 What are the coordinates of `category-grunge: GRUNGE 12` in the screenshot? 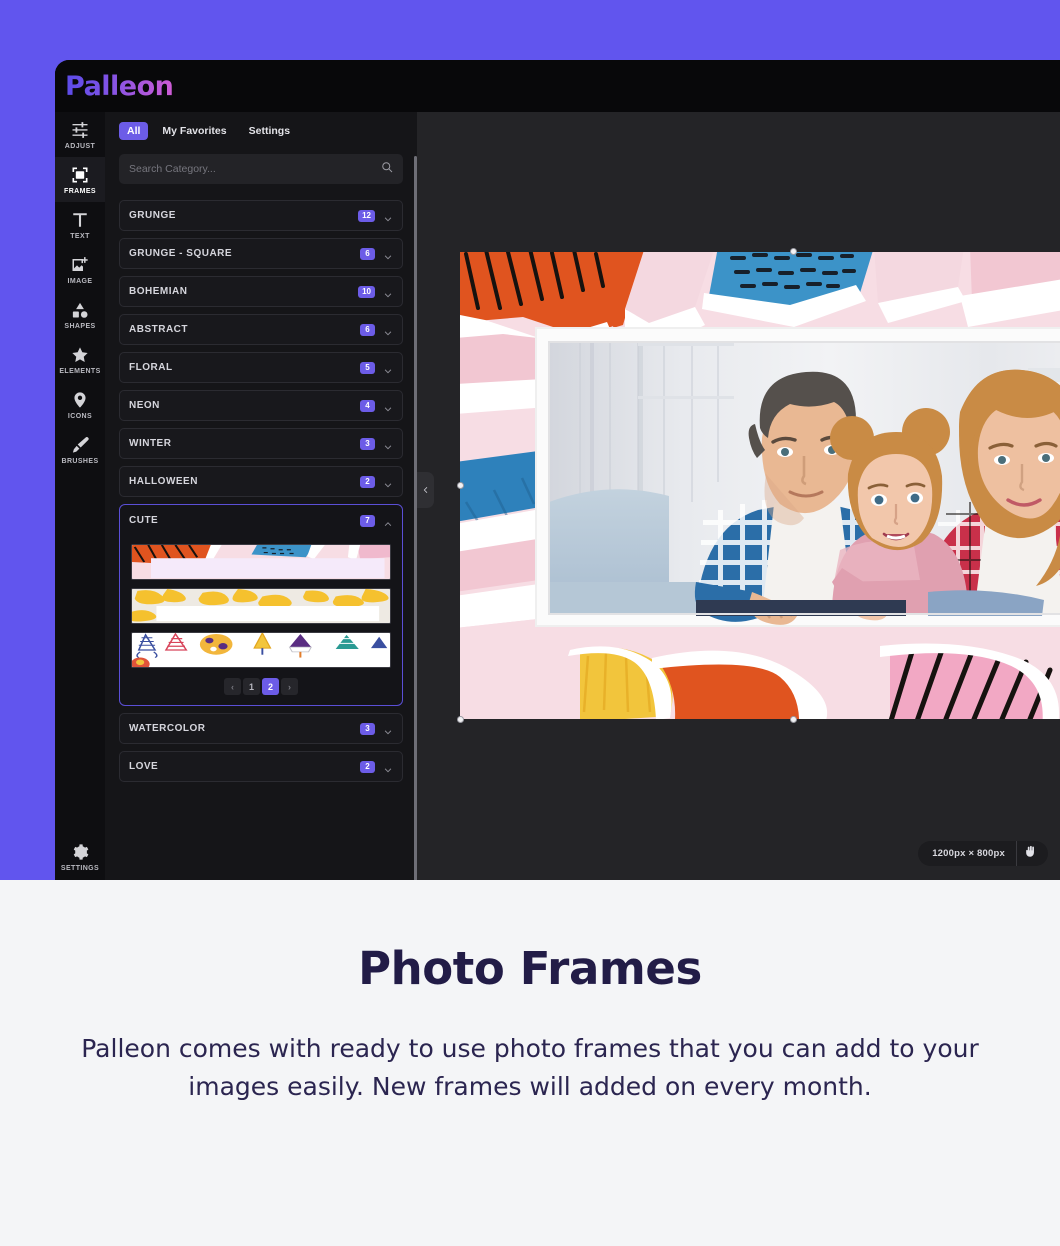 It's located at (261, 215).